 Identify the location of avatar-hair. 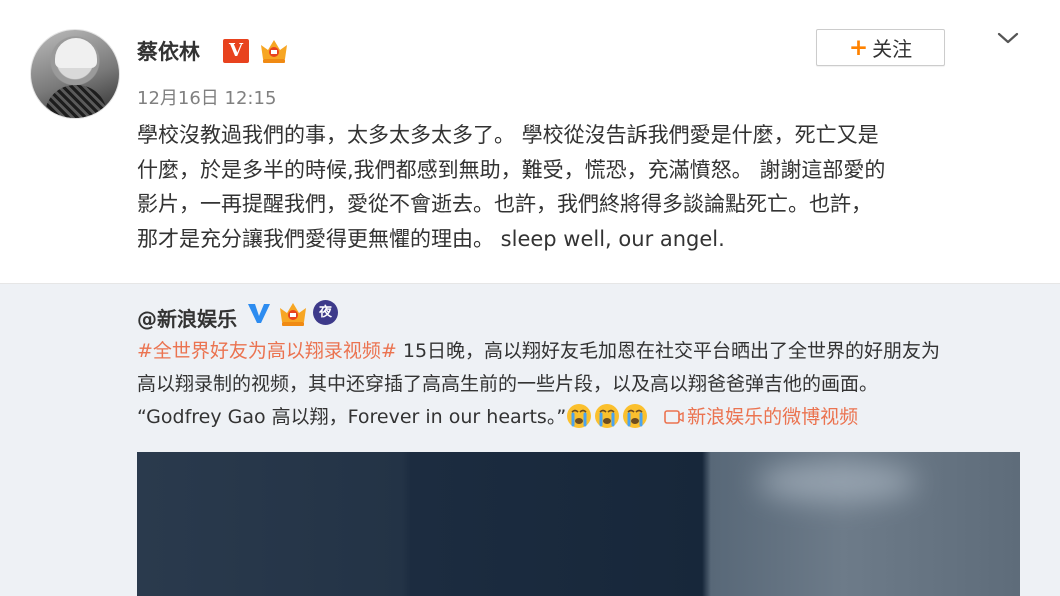
(76, 53).